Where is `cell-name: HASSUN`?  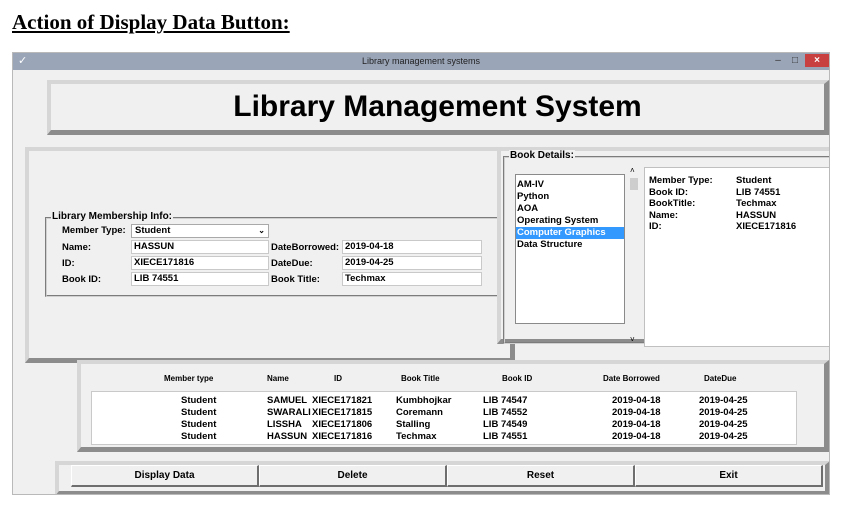 cell-name: HASSUN is located at coordinates (287, 436).